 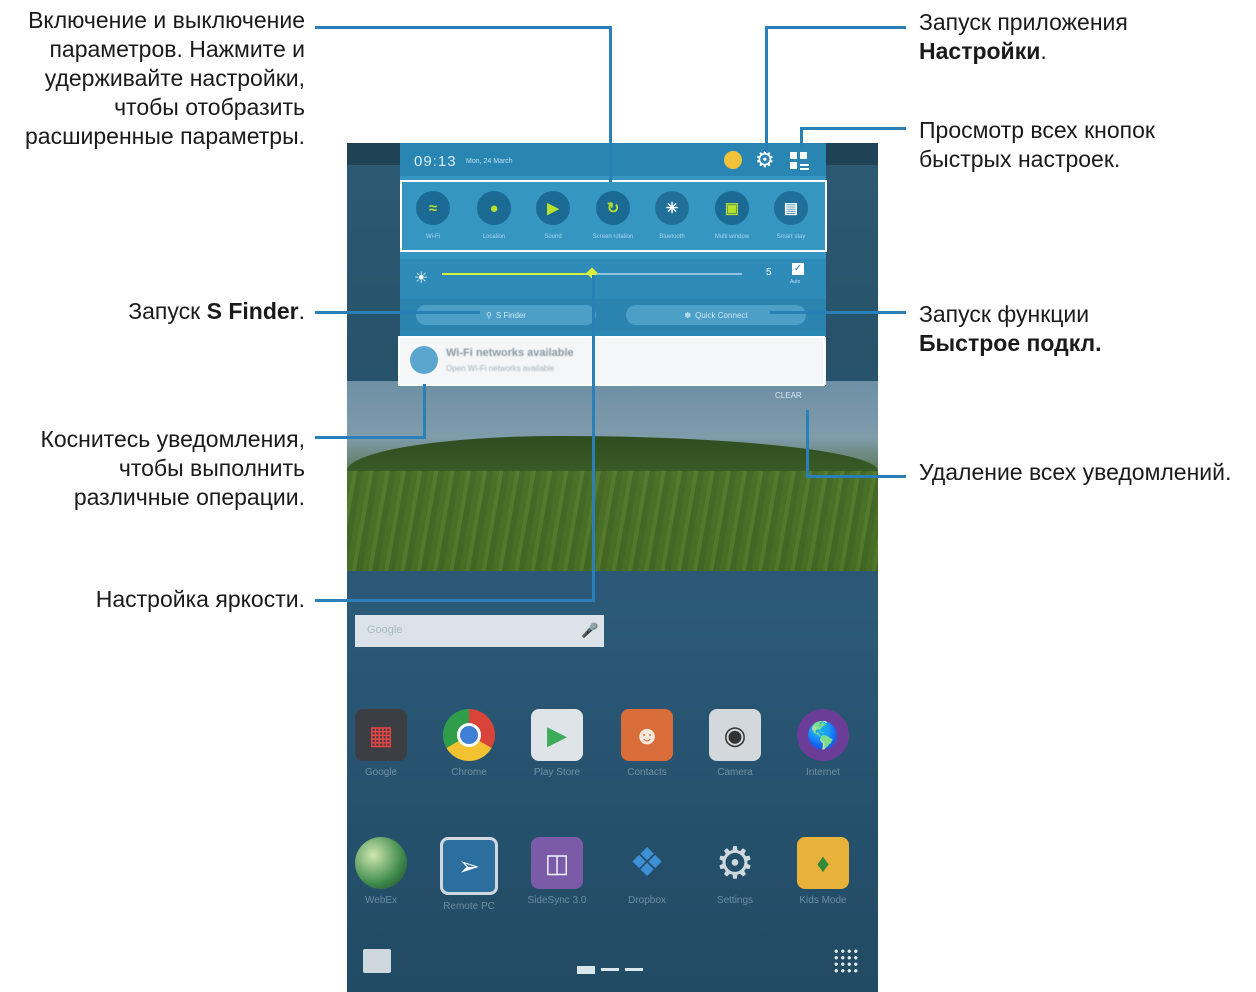 I want to click on callout-quick-settings: Просмотр всех кнопок быстрых настроек., so click(x=1084, y=145).